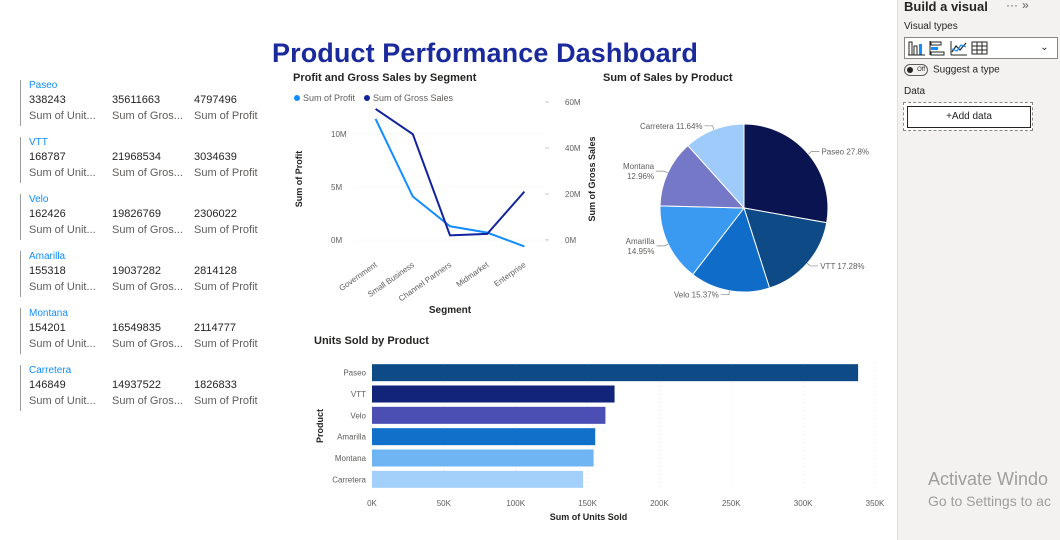  What do you see at coordinates (215, 385) in the screenshot?
I see `card-profit-value: 1826833` at bounding box center [215, 385].